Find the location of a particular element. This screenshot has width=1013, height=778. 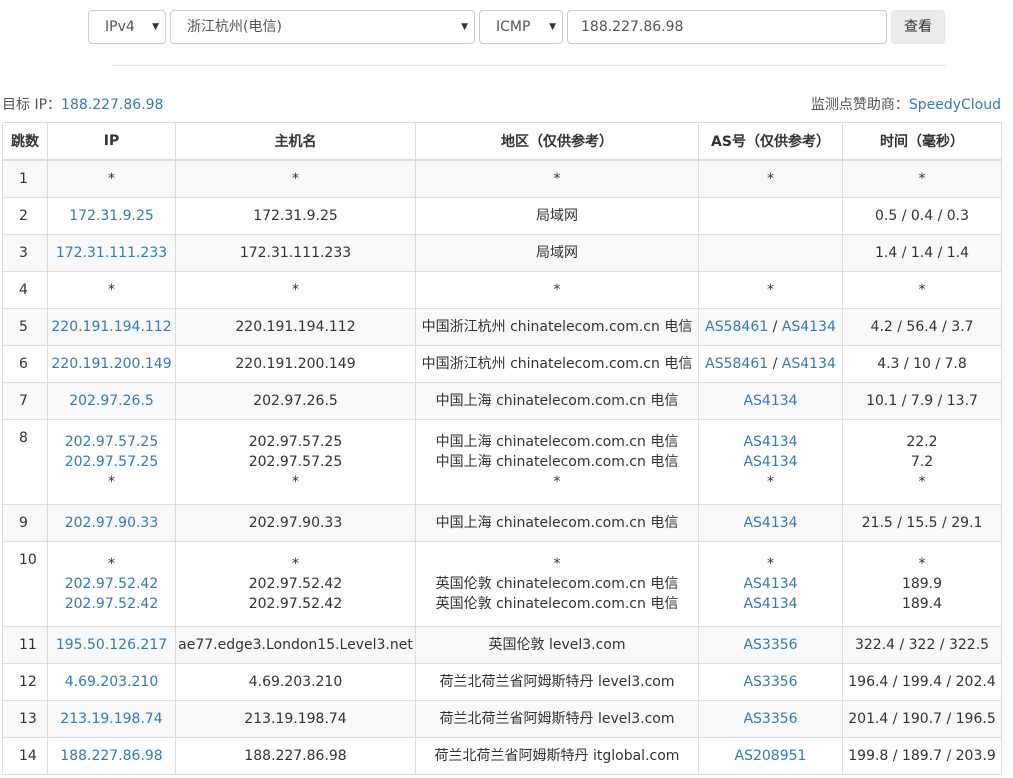

hop-cell: 9 is located at coordinates (25, 523).